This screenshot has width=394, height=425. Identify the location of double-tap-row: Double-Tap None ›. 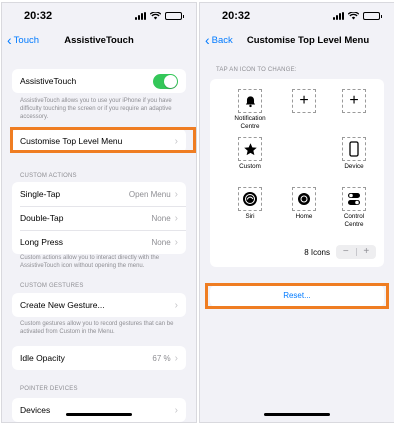
(99, 218).